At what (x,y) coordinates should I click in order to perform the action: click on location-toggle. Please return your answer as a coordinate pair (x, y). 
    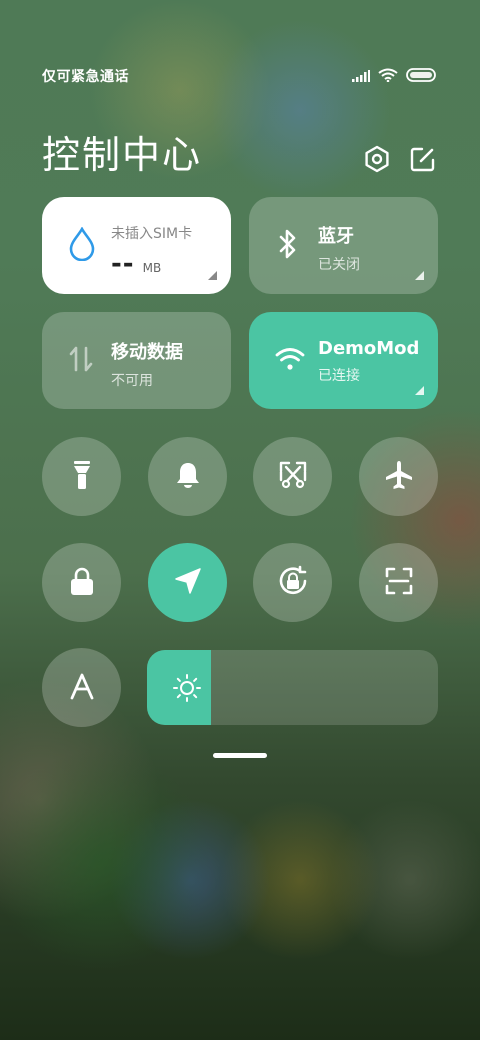
    Looking at the image, I should click on (187, 582).